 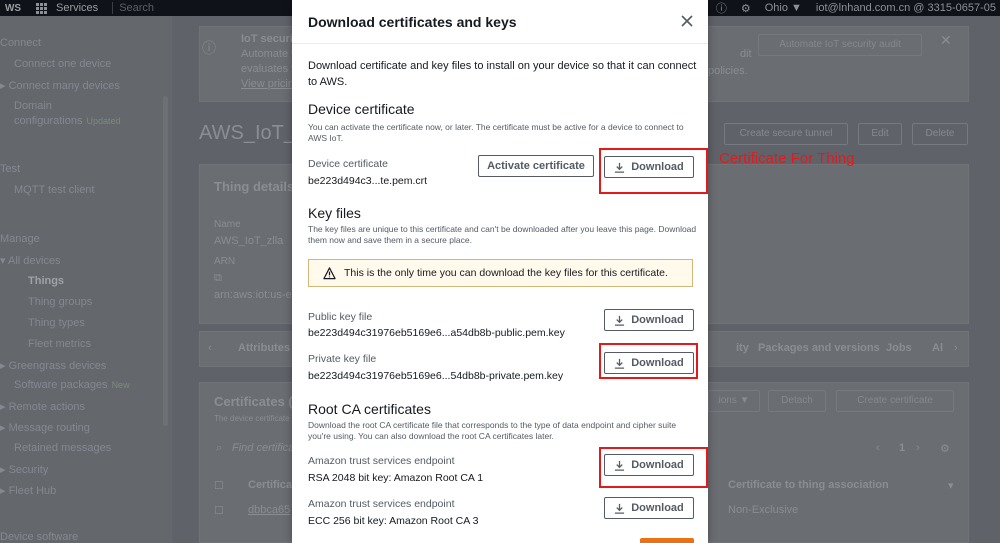 I want to click on actions-dropdown: ions ▼, so click(x=734, y=401).